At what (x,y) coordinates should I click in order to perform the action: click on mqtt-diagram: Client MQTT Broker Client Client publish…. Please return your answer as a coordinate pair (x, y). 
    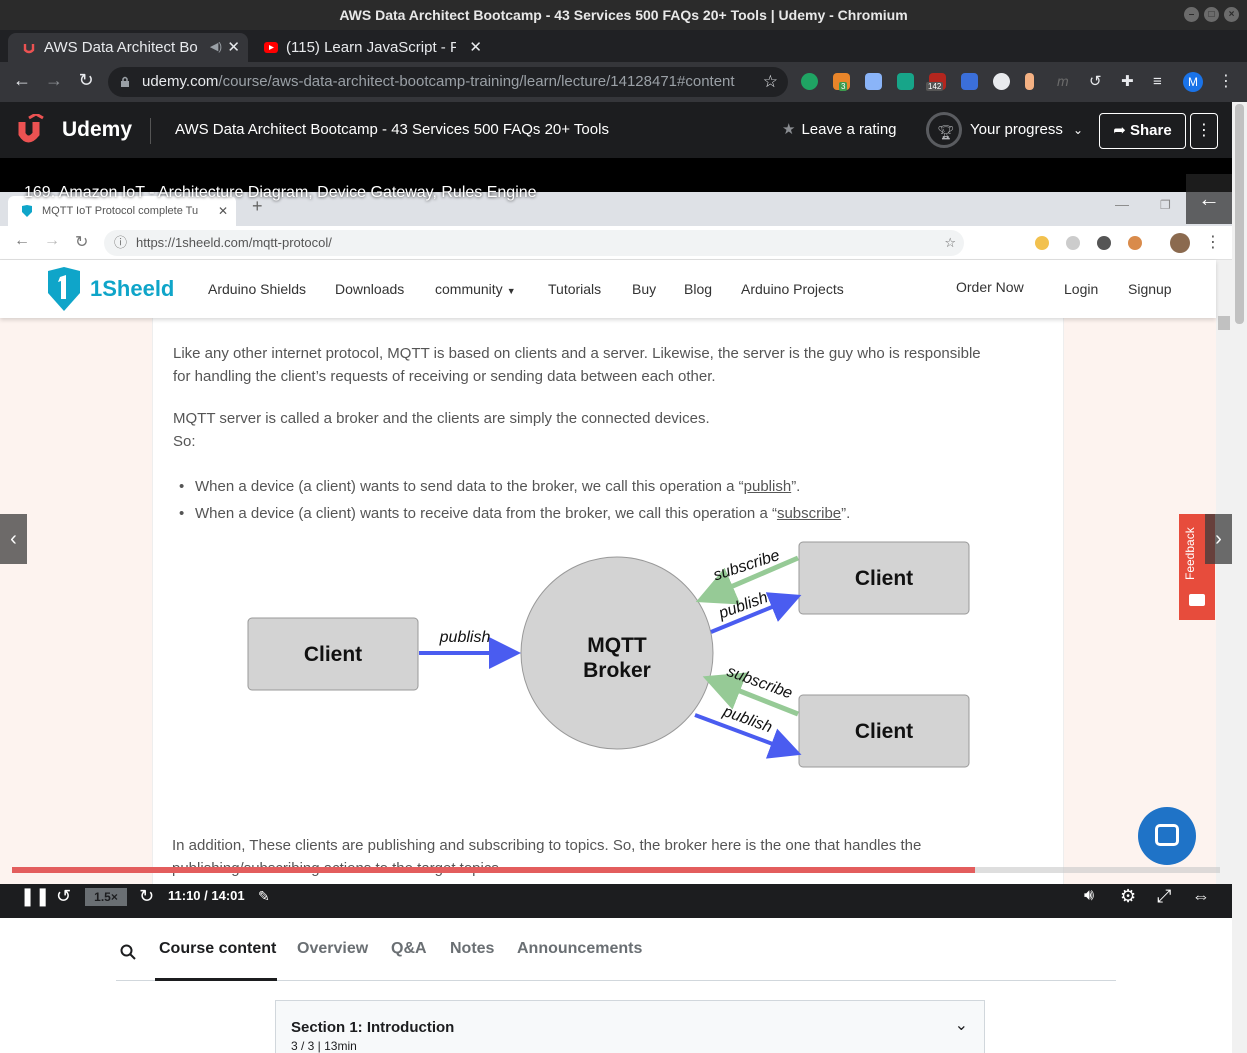
    Looking at the image, I should click on (608, 654).